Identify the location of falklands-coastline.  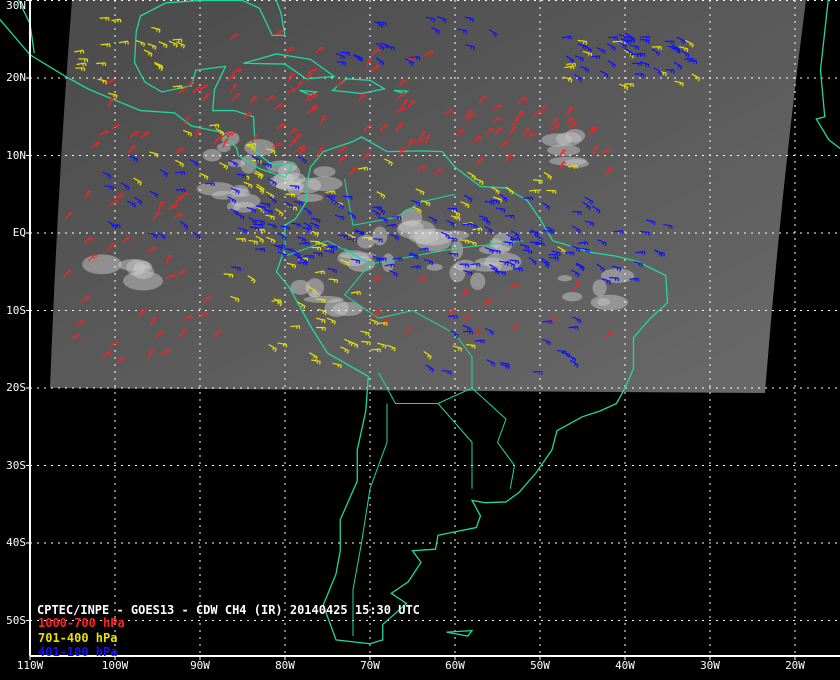
(460, 633).